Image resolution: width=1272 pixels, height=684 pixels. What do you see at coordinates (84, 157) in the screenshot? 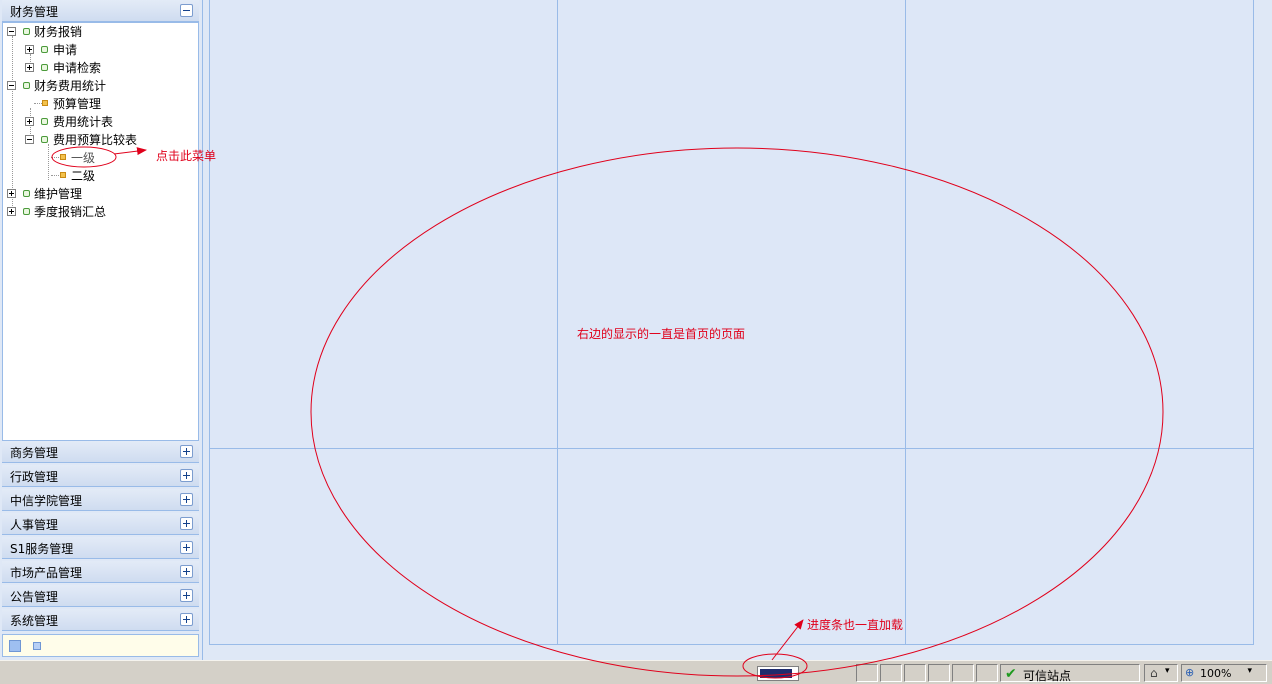
I see `menu-ellipse` at bounding box center [84, 157].